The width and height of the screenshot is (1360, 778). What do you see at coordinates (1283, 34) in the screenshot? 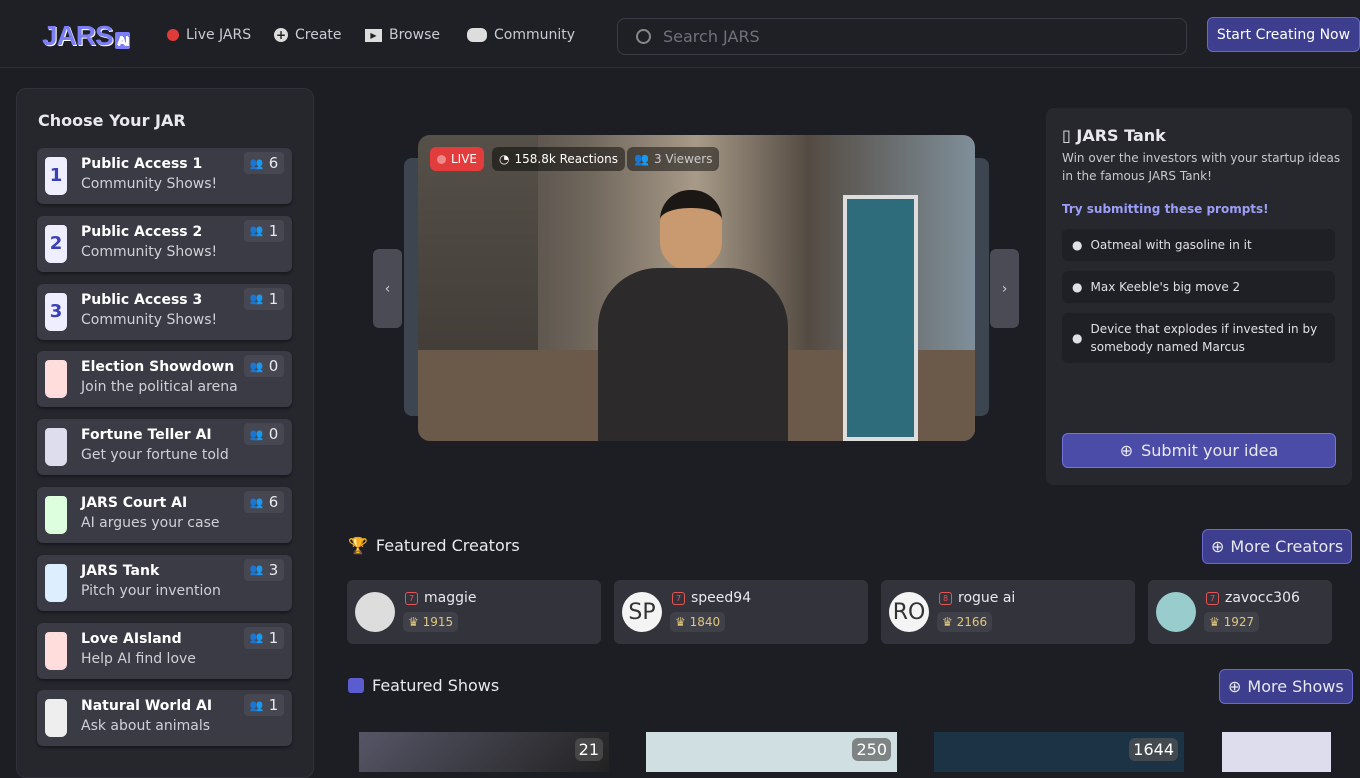
I see `start-creating-button: Start Creating Now` at bounding box center [1283, 34].